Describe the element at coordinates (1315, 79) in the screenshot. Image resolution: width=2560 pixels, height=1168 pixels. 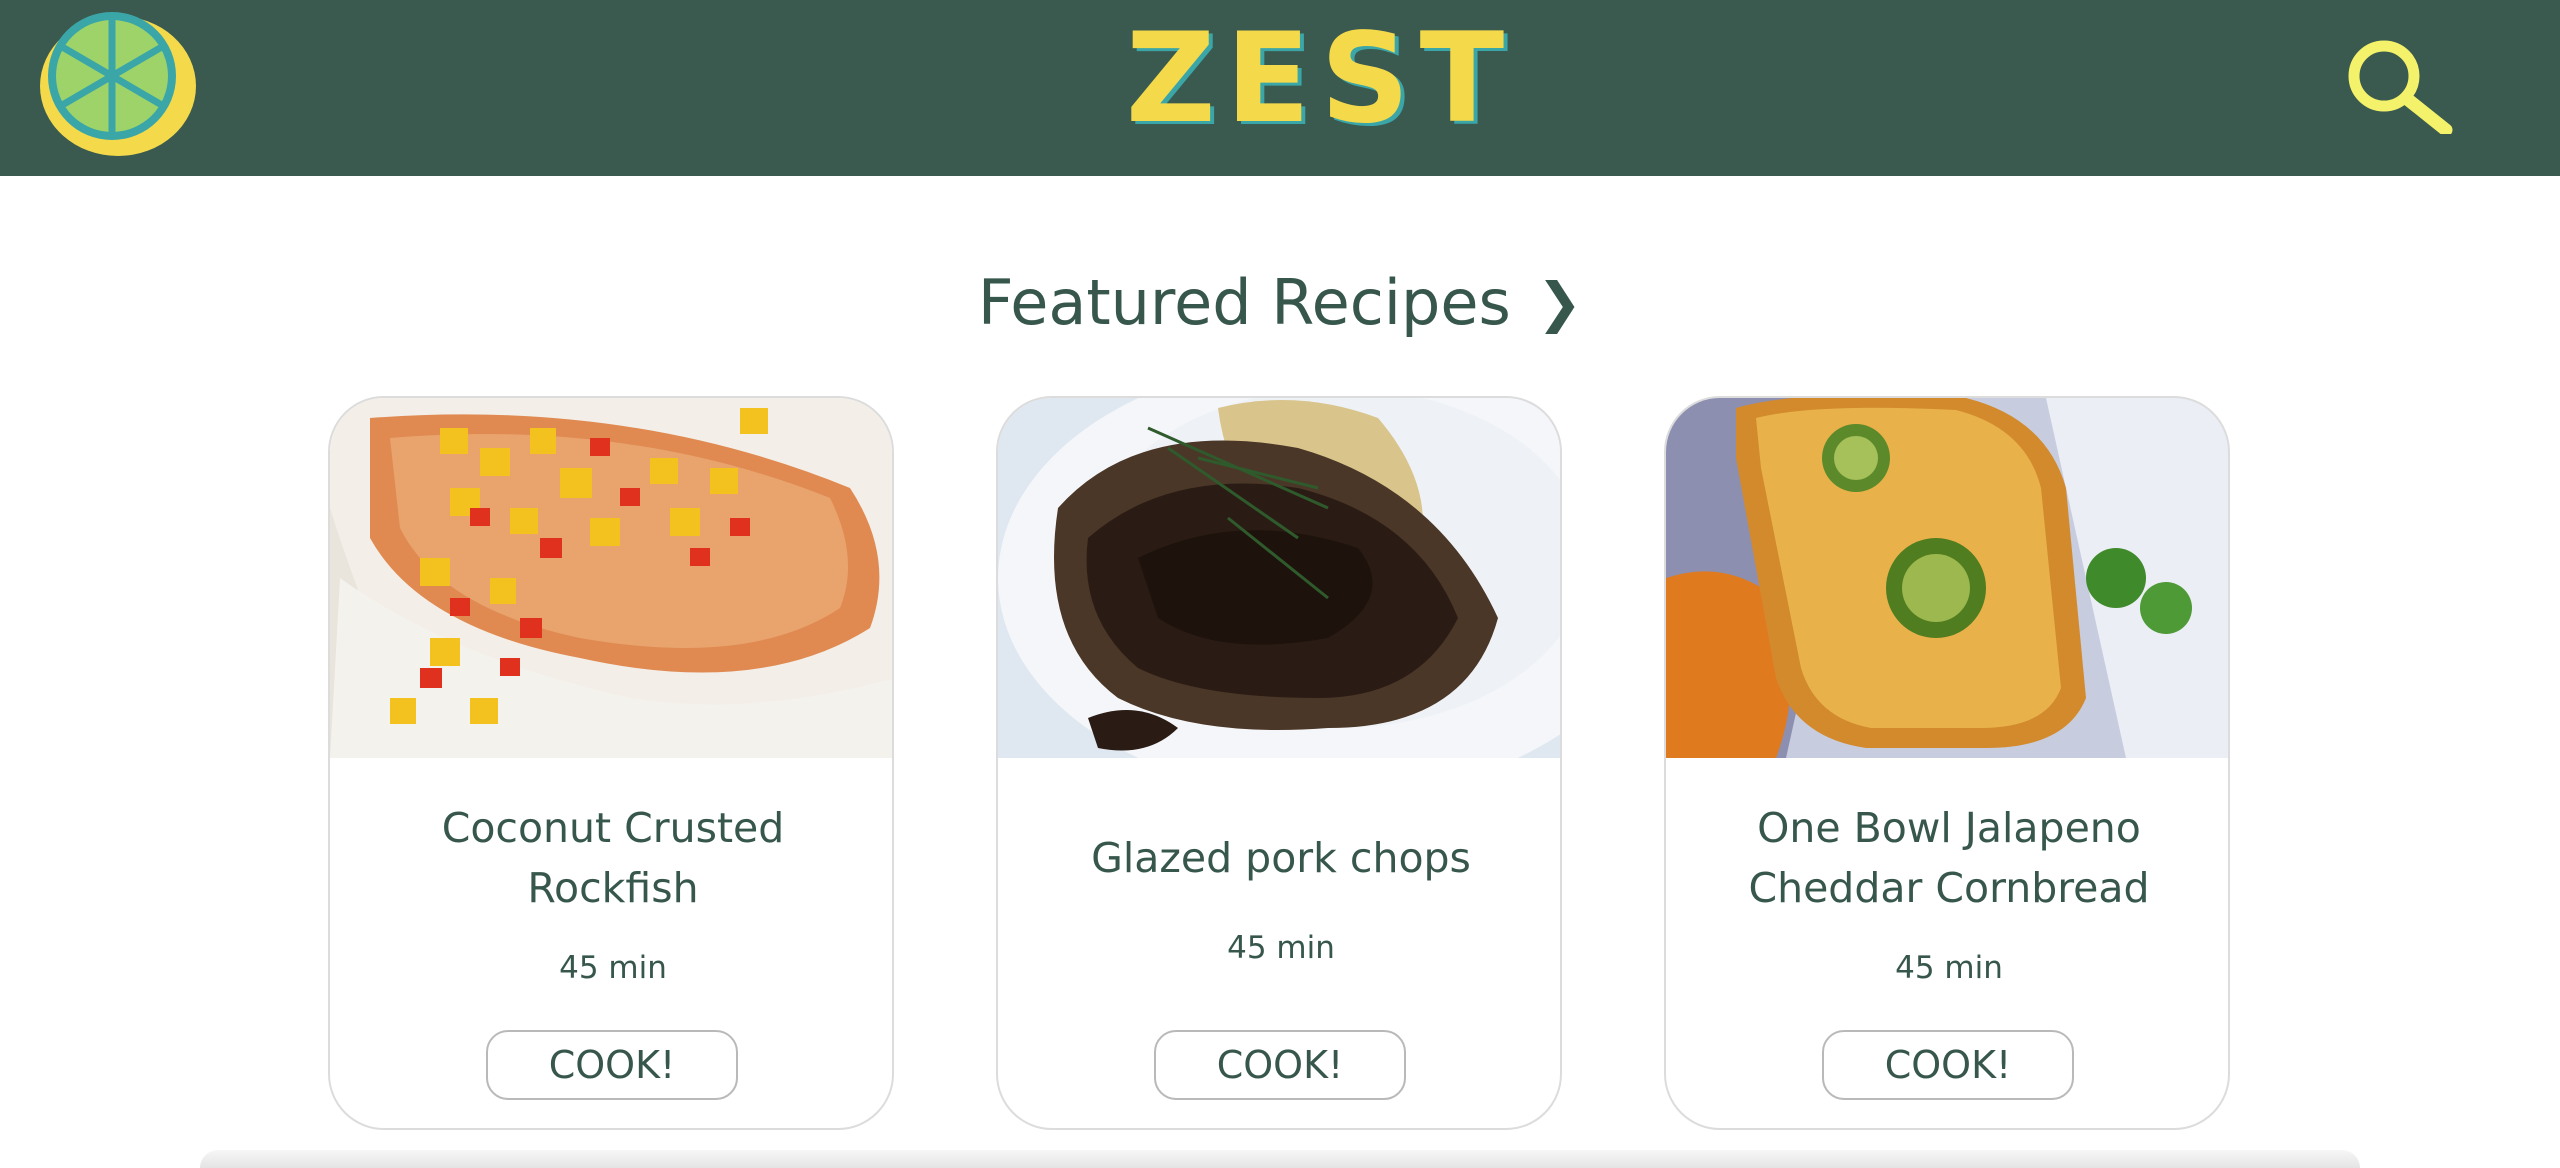
I see `site-logo-text: ZEST` at that location.